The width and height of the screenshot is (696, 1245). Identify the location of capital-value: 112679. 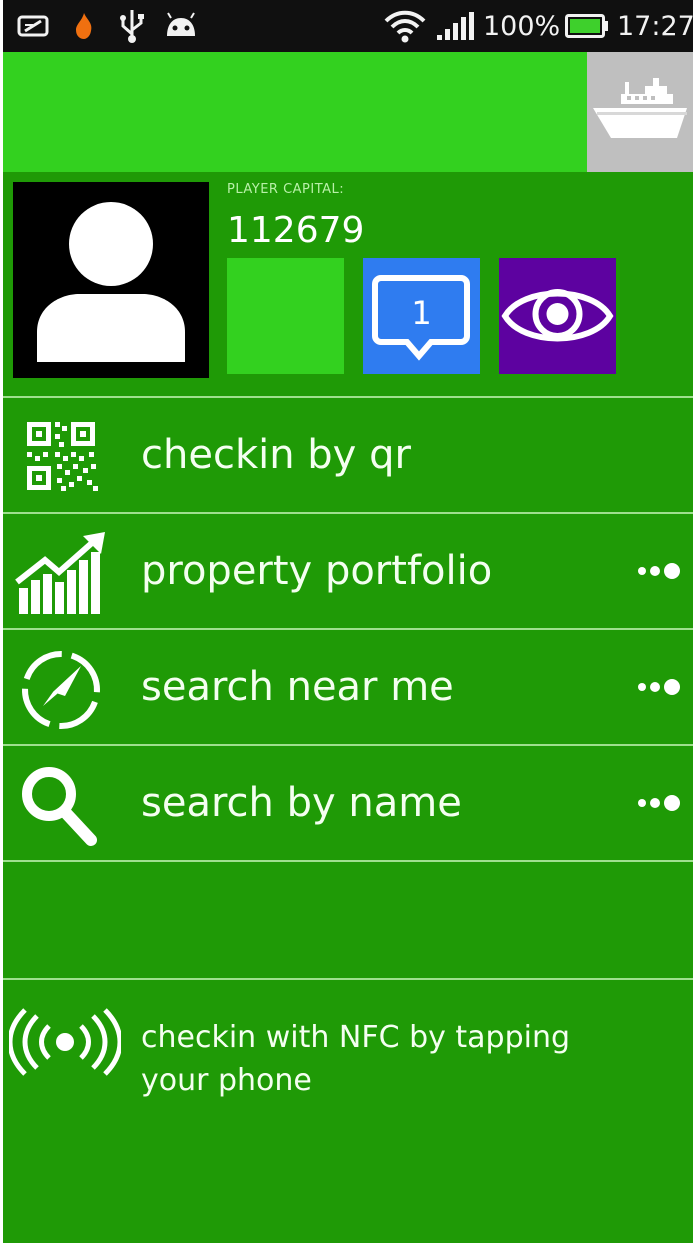
(296, 230).